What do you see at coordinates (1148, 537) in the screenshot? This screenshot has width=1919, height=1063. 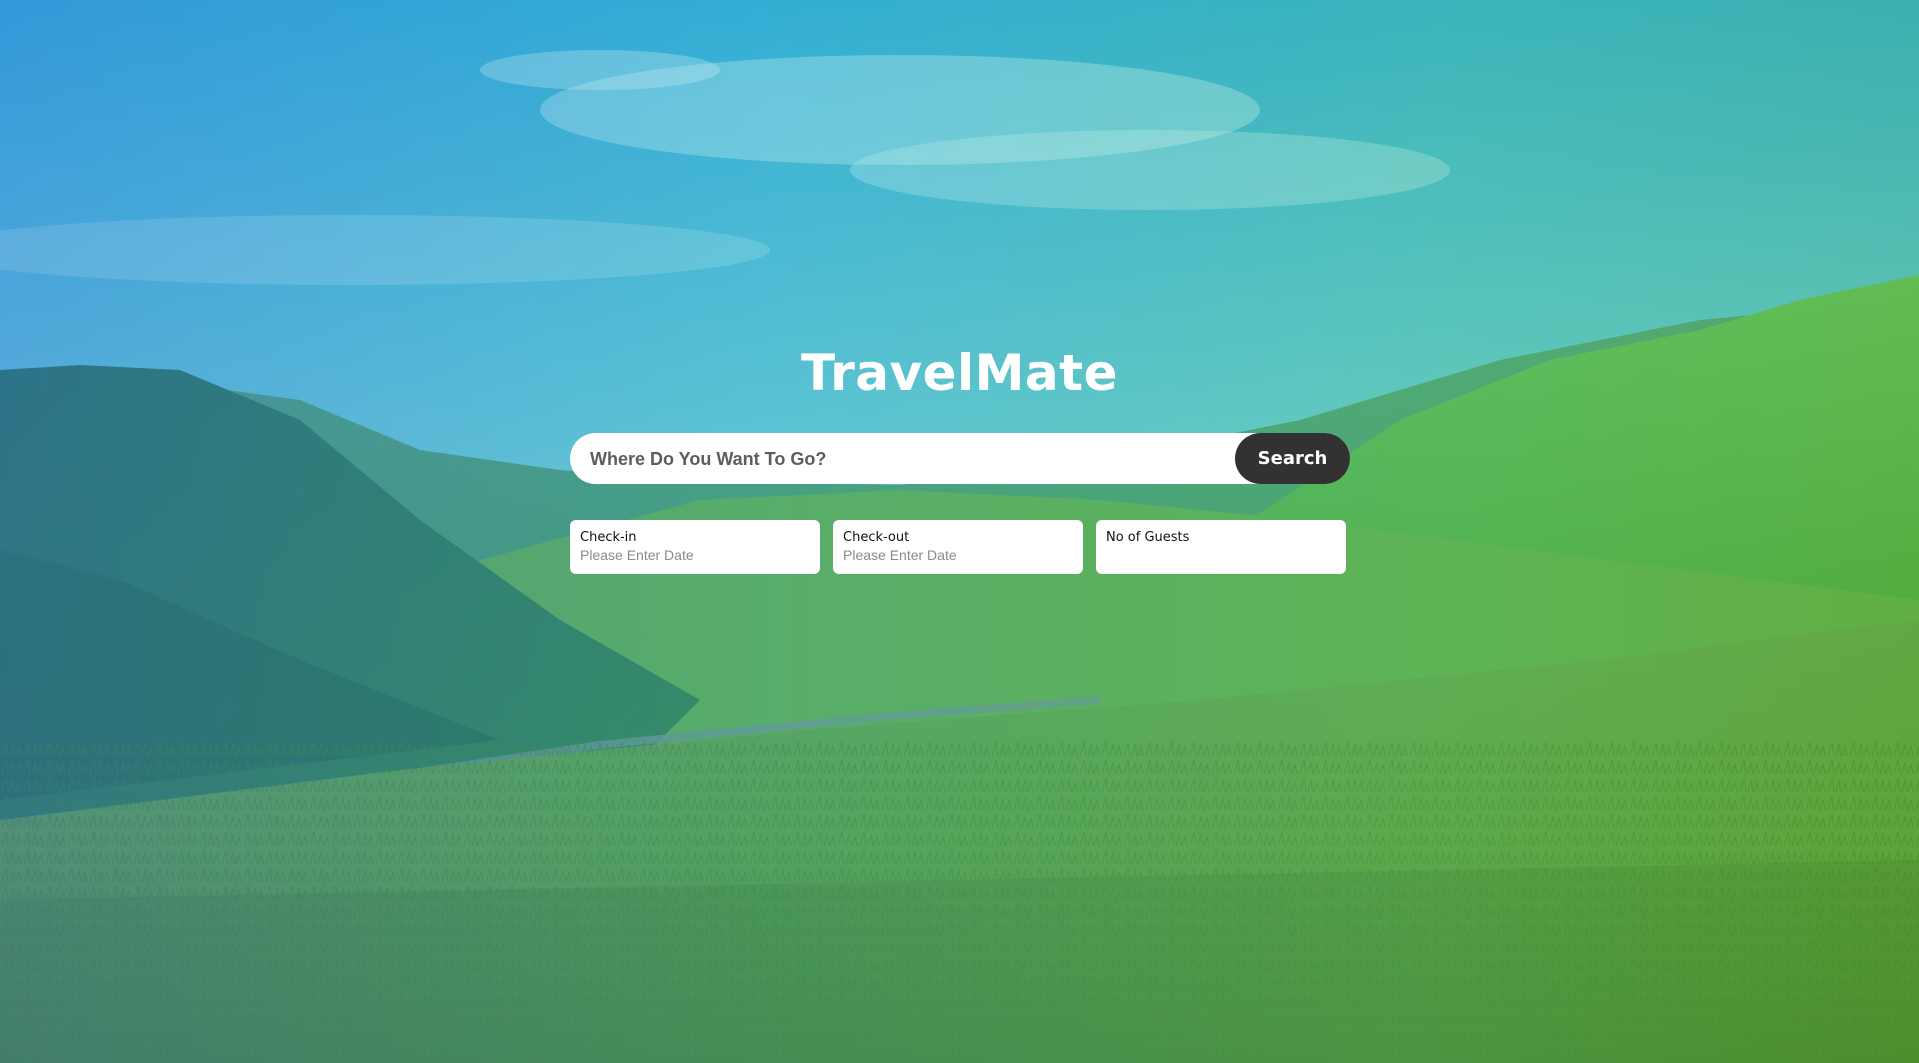 I see `guests-label: No of Guests` at bounding box center [1148, 537].